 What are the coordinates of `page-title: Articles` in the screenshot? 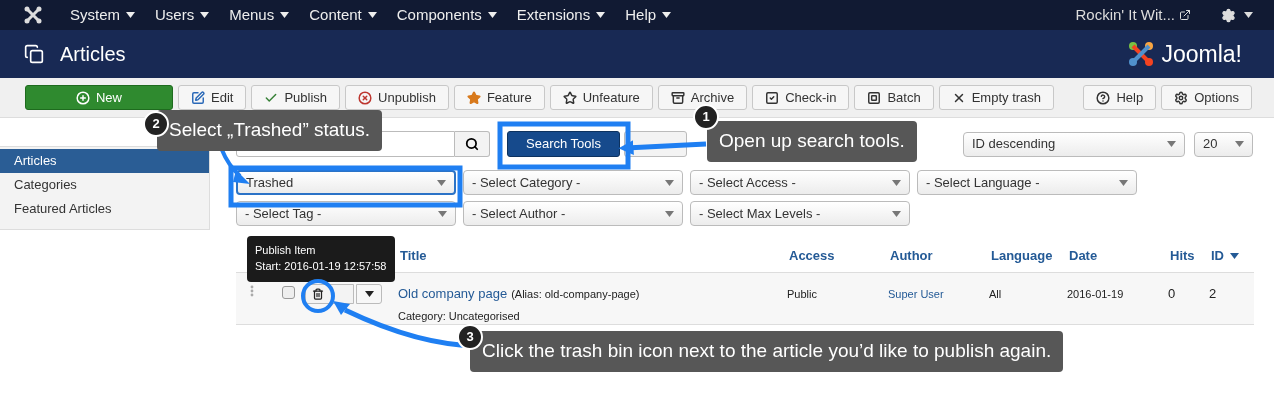 It's located at (93, 54).